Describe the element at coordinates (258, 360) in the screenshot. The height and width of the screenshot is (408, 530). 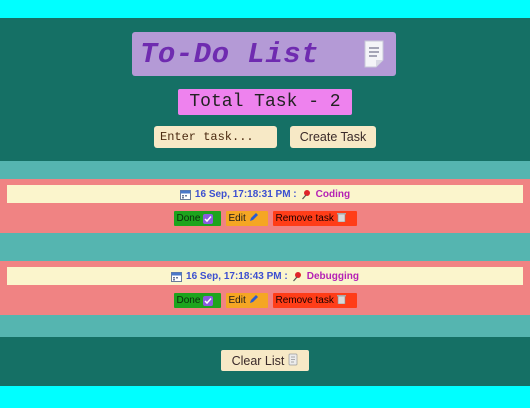
I see `clear-label: Clear List` at that location.